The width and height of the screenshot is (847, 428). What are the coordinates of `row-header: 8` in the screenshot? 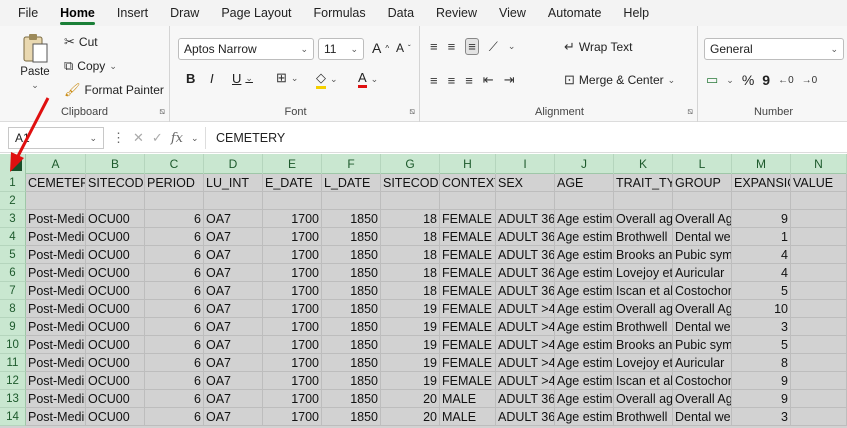 It's located at (13, 309).